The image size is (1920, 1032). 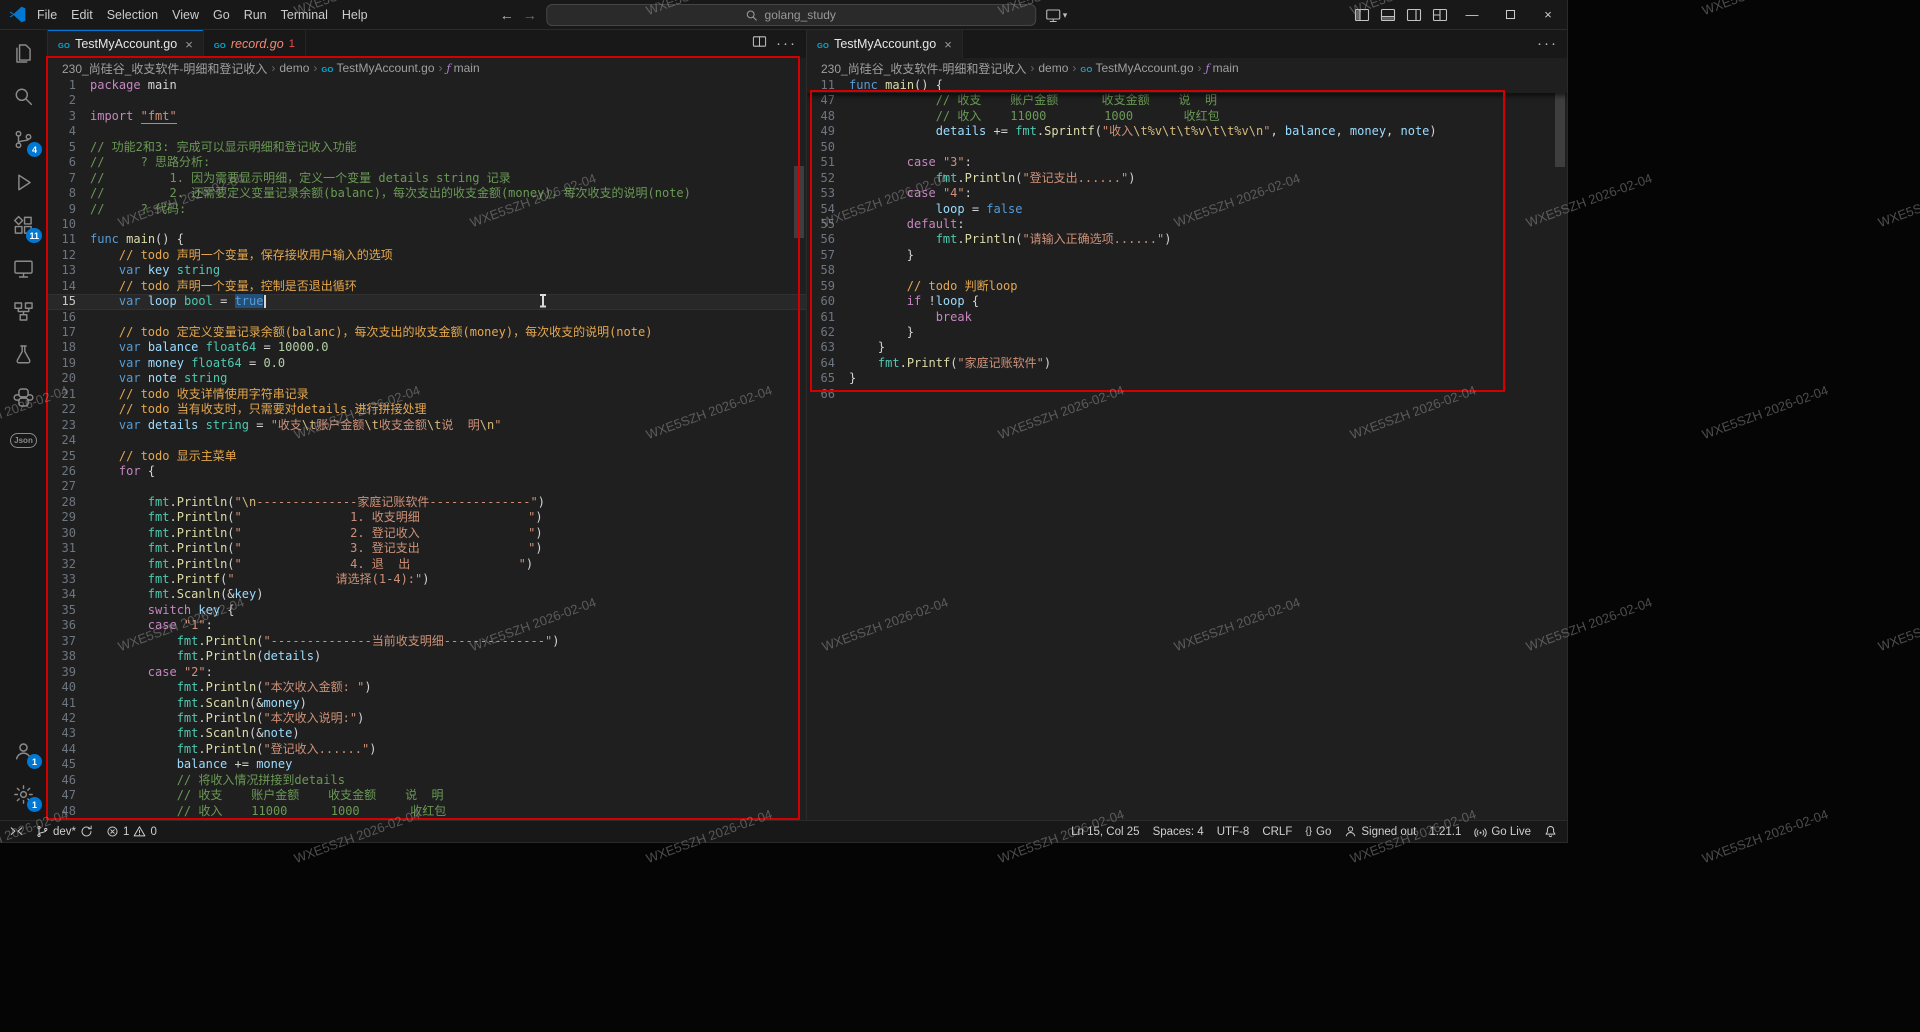 What do you see at coordinates (427, 100) in the screenshot?
I see `code-line-2: 2` at bounding box center [427, 100].